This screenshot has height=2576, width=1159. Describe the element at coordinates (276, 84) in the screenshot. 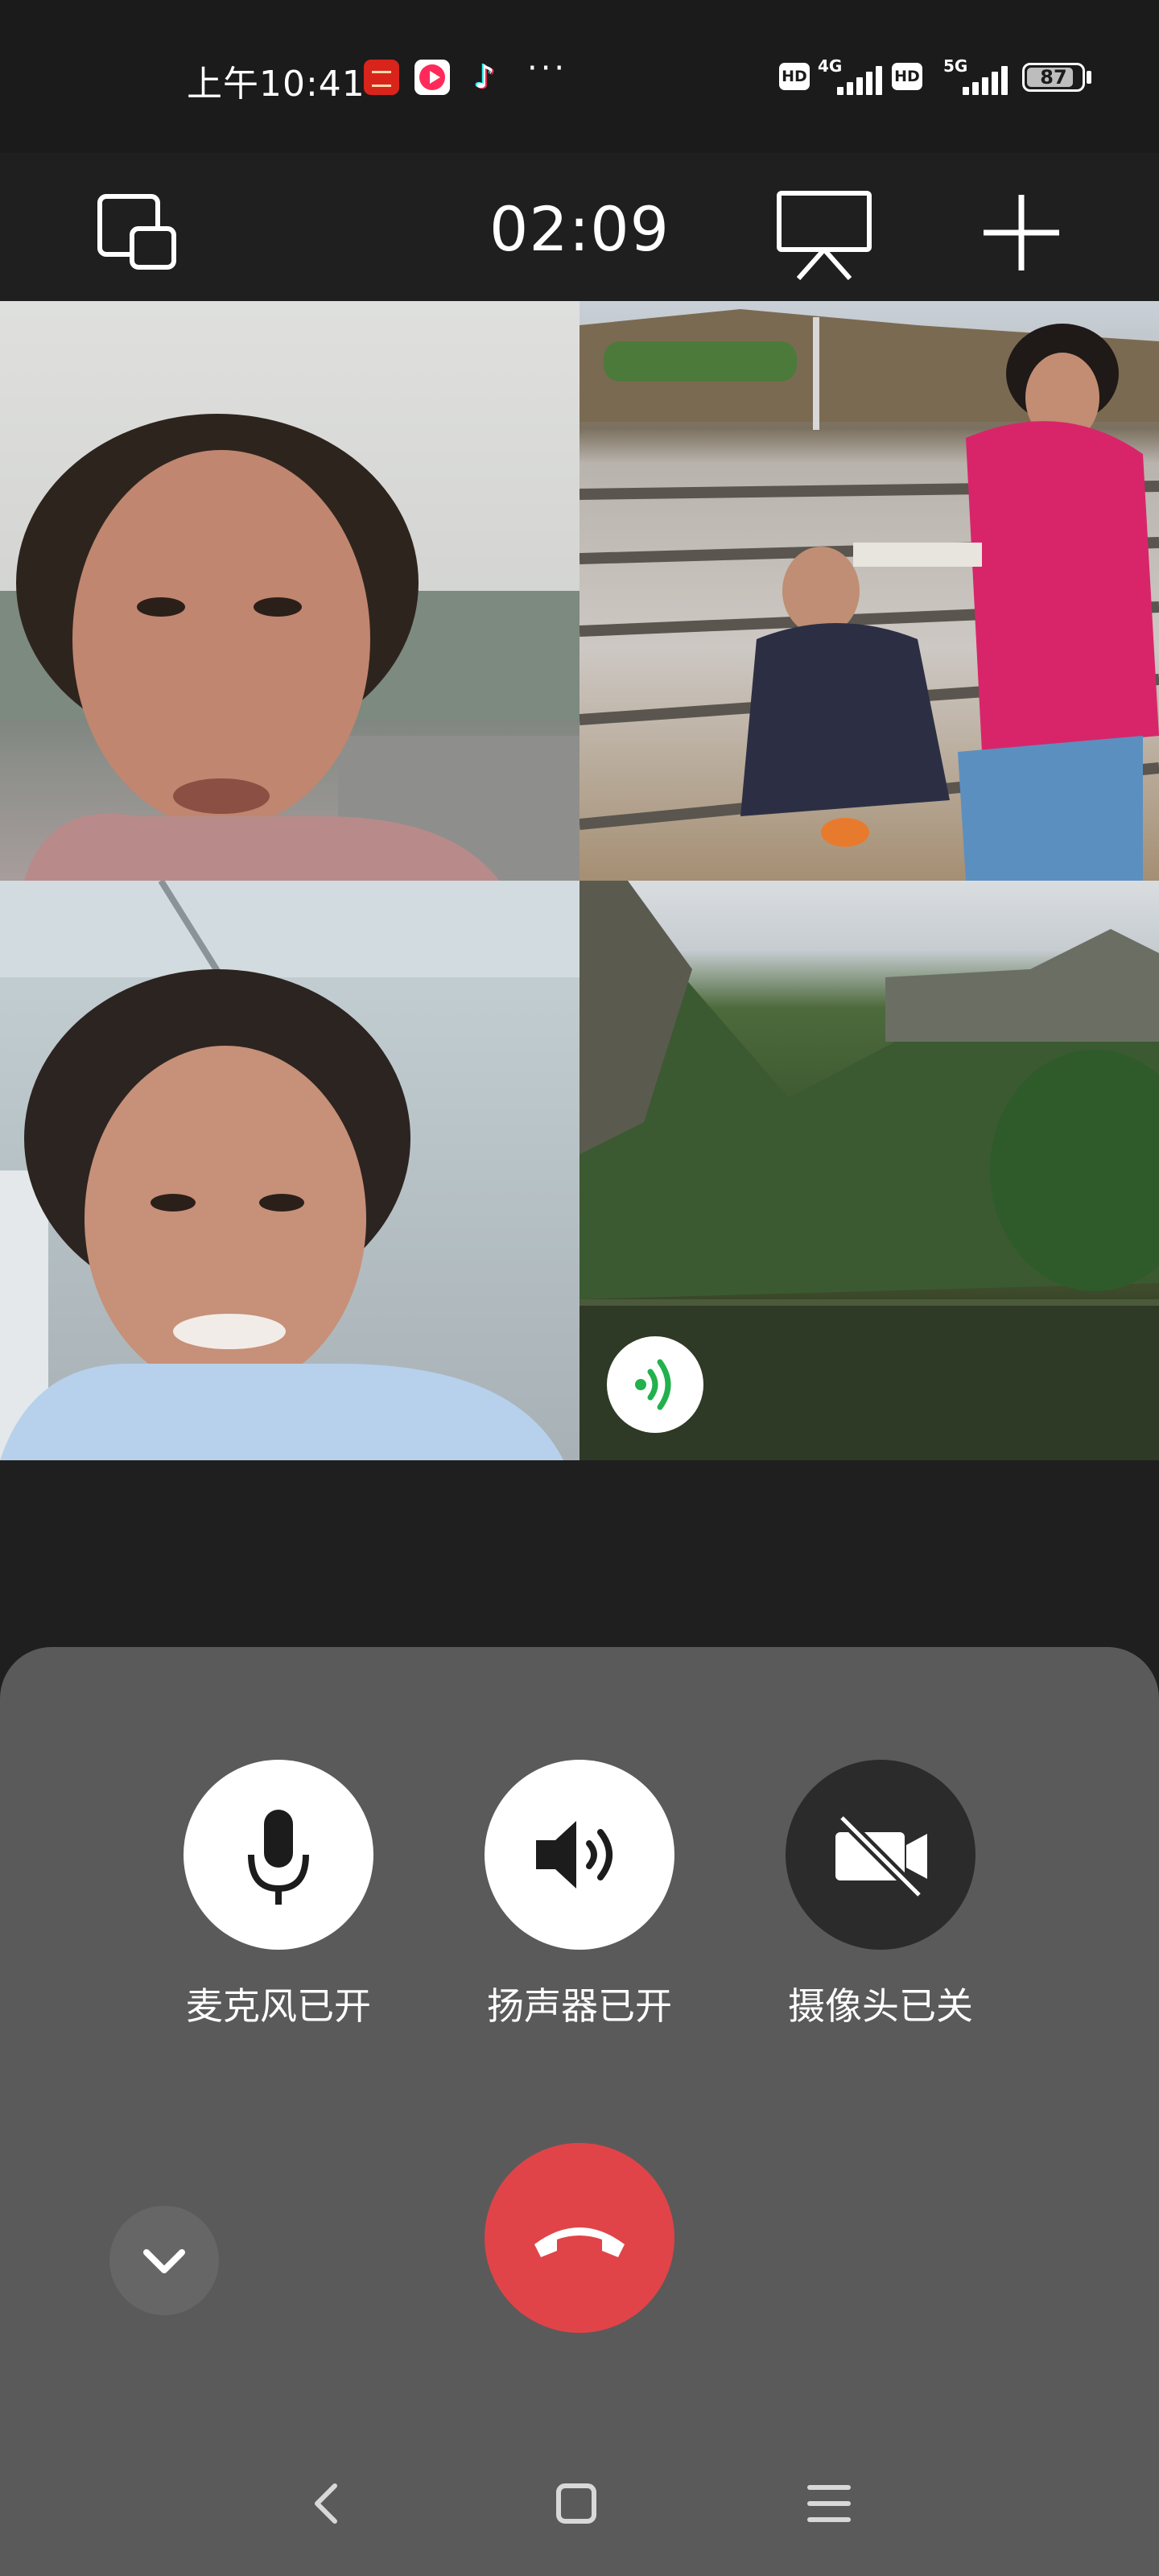

I see `status-time: 上午10:41` at that location.